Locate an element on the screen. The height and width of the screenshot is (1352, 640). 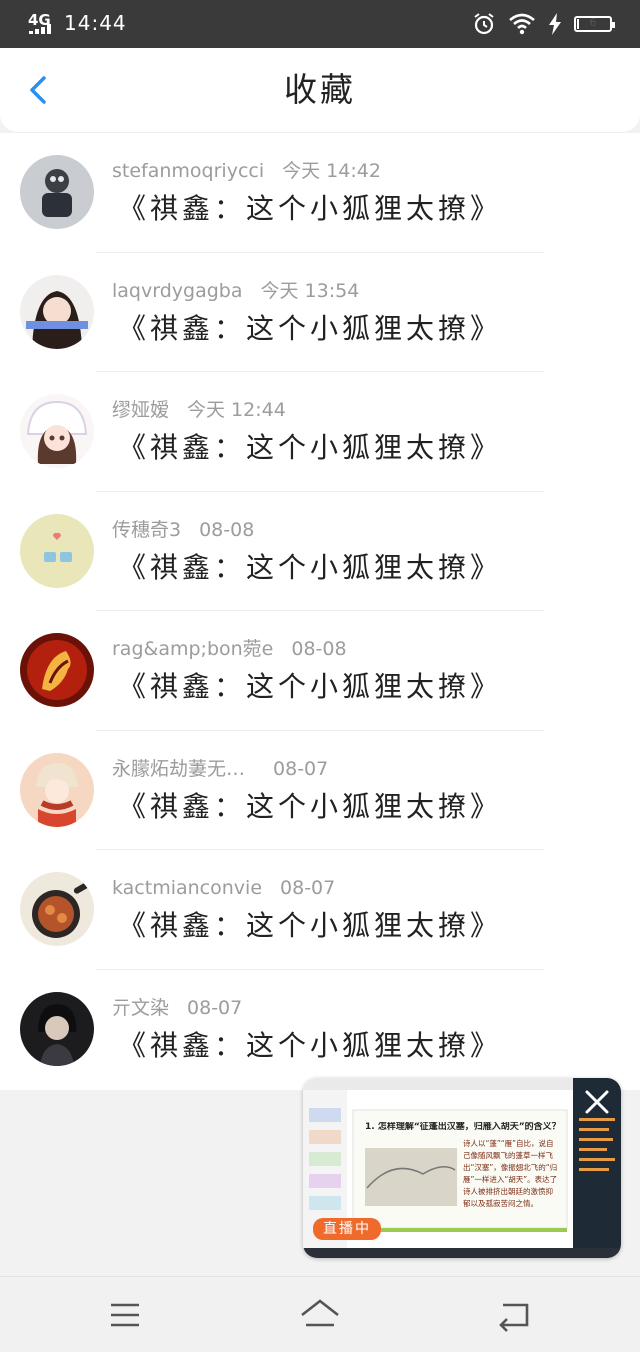
list-item: stefanmoqriycci 今天 14:42 《祺鑫：这个小狐狸太撩》 is located at coordinates (320, 193).